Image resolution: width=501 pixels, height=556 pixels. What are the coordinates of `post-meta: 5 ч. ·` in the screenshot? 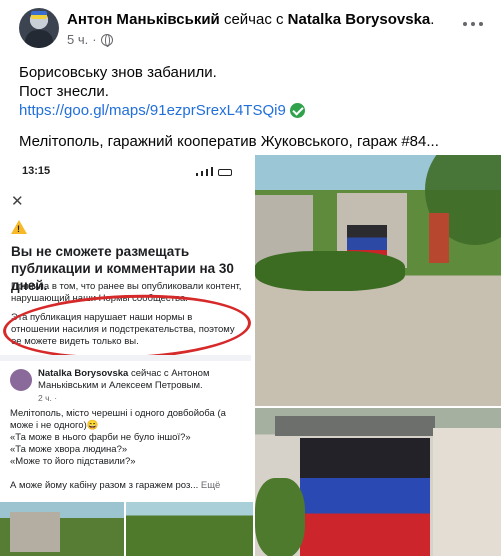 It's located at (90, 39).